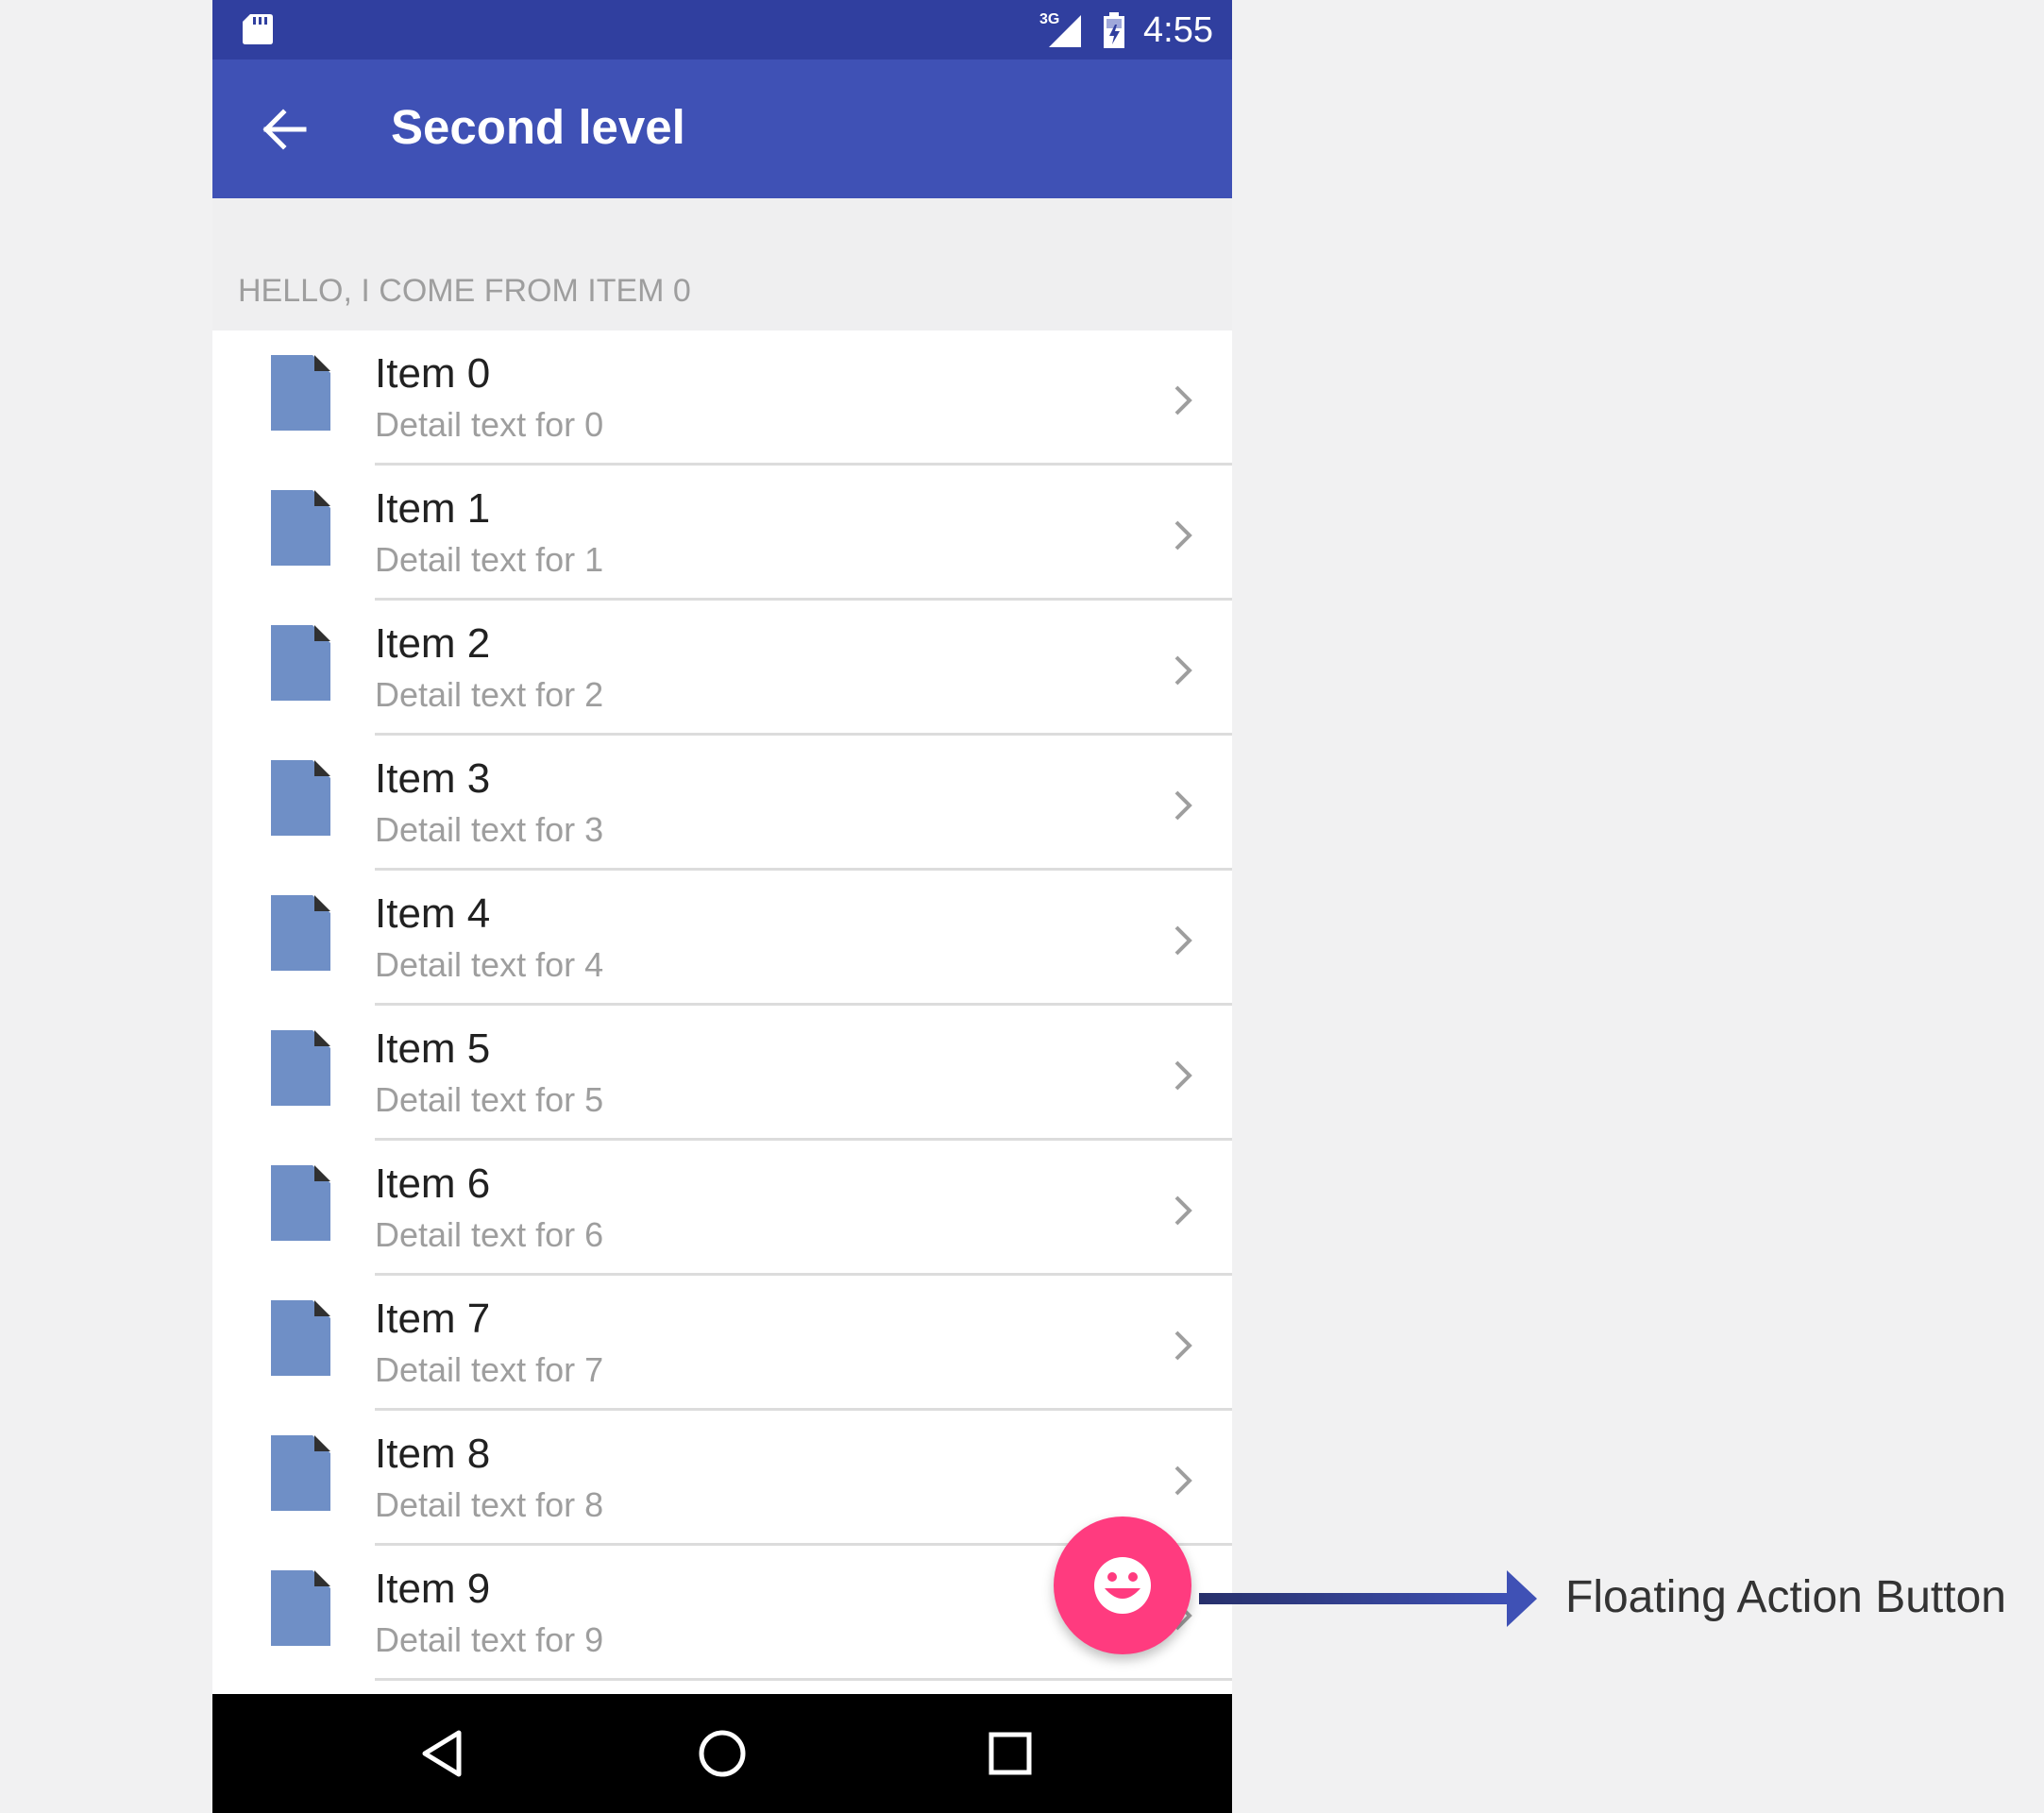 The image size is (2044, 1813). What do you see at coordinates (722, 533) in the screenshot?
I see `list-item: Item 1 Detail text for 1` at bounding box center [722, 533].